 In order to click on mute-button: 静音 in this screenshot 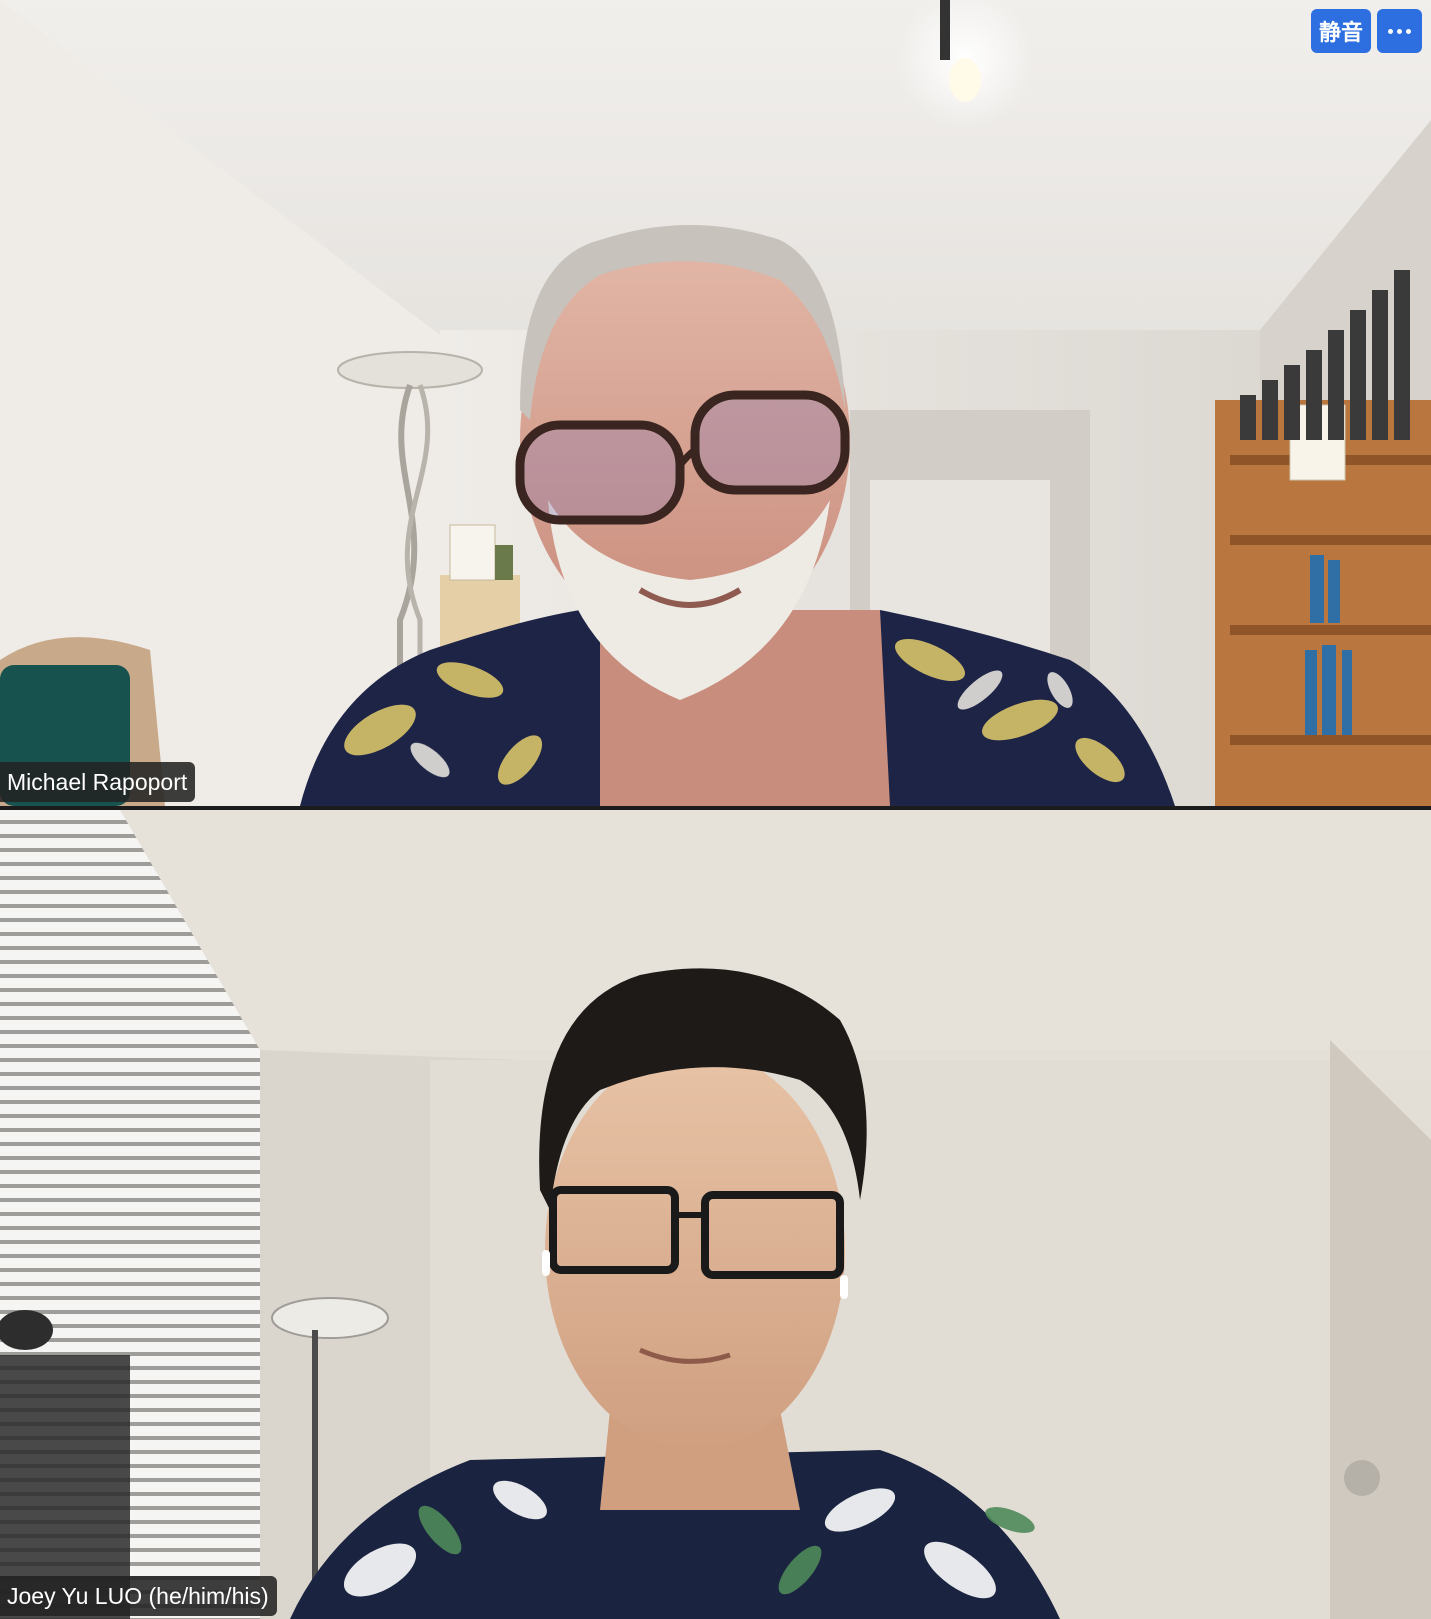, I will do `click(1341, 31)`.